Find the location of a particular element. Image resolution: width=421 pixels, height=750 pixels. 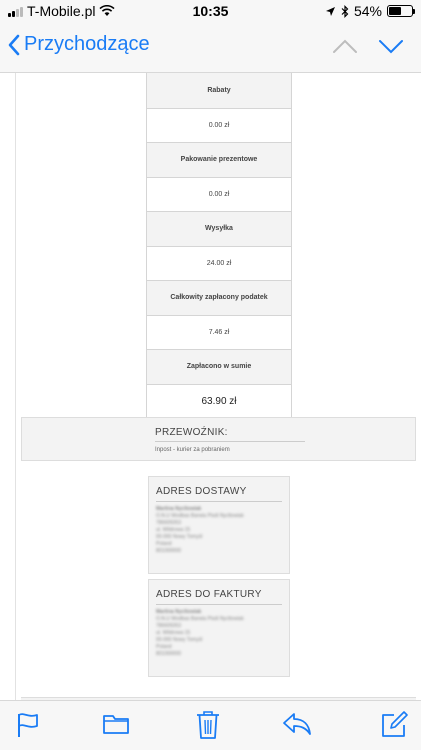

folder-icon is located at coordinates (116, 724).